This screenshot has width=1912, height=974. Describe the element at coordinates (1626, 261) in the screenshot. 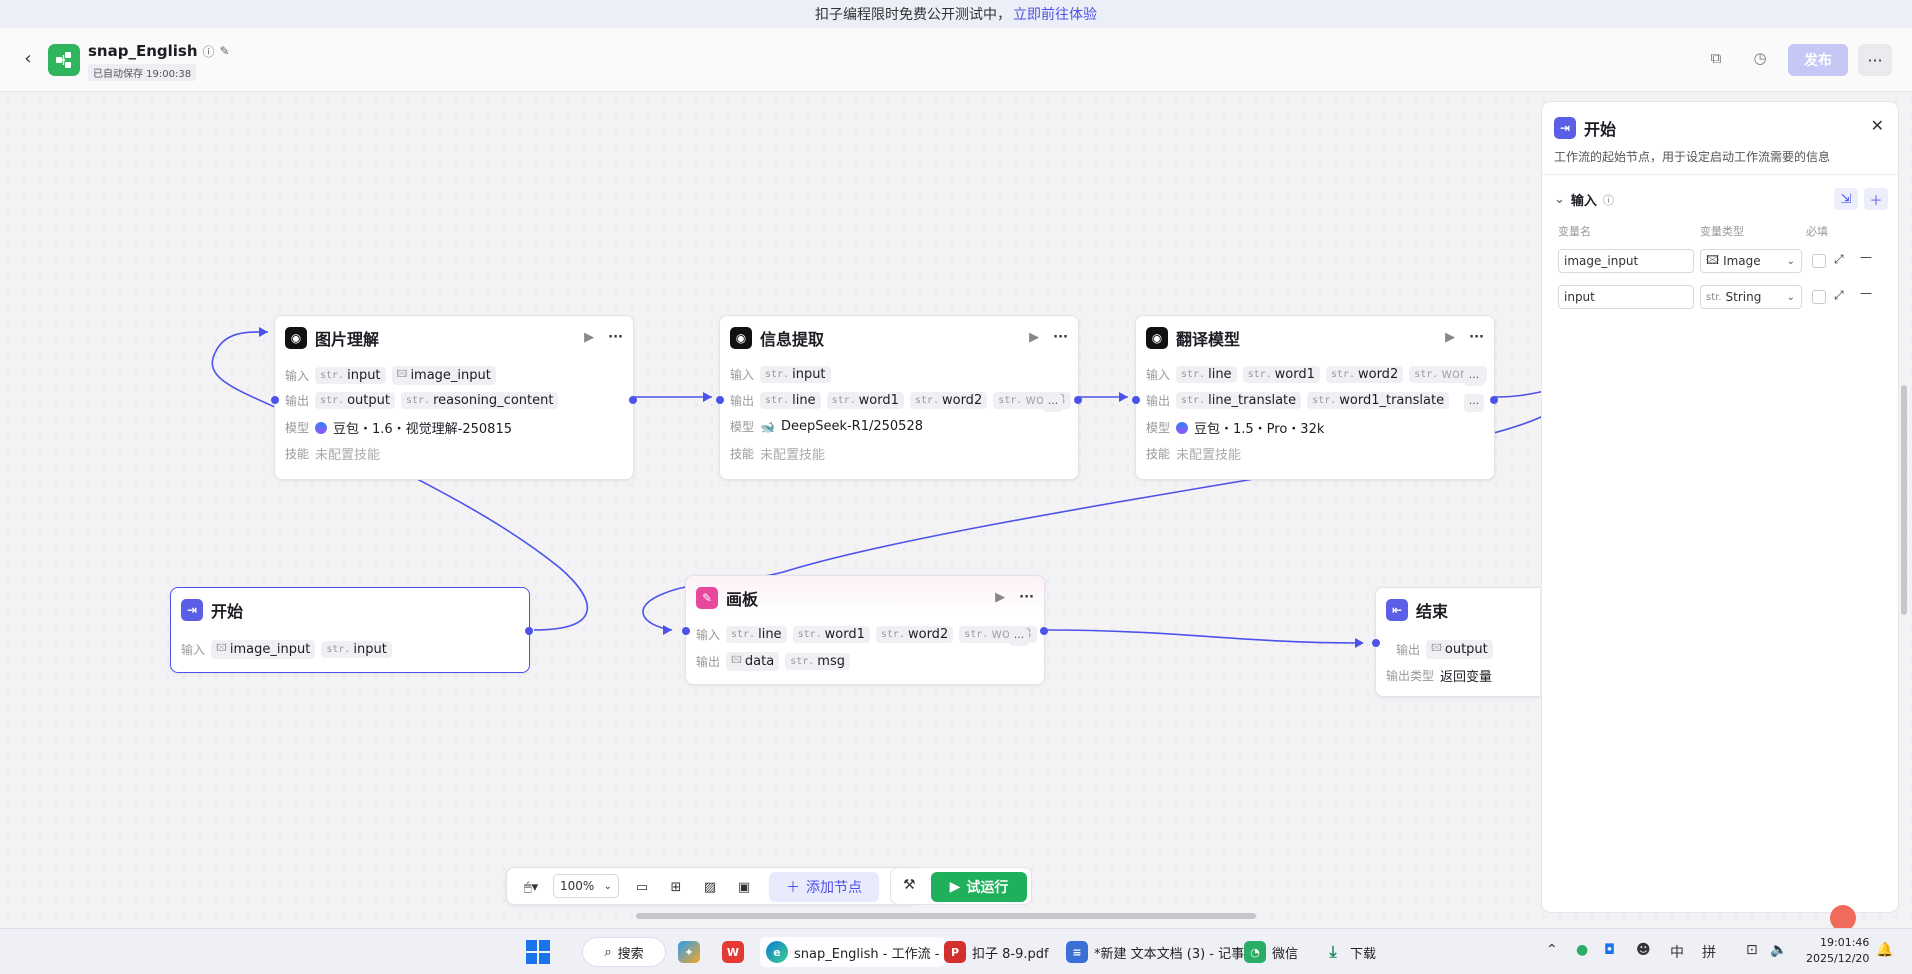

I see `var-name-input: image_input` at that location.